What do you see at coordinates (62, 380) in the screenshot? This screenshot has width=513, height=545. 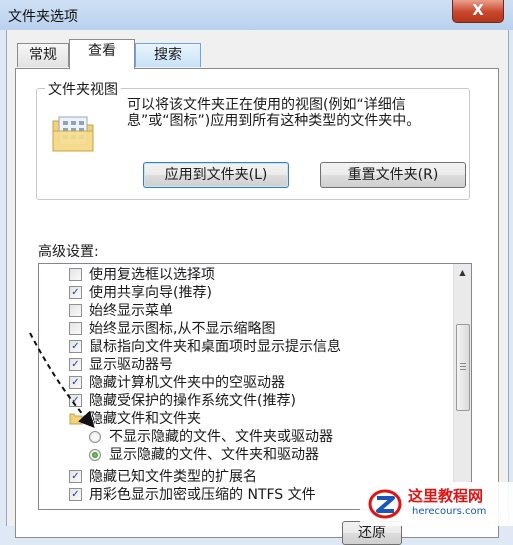 I see `annotation-arrow` at bounding box center [62, 380].